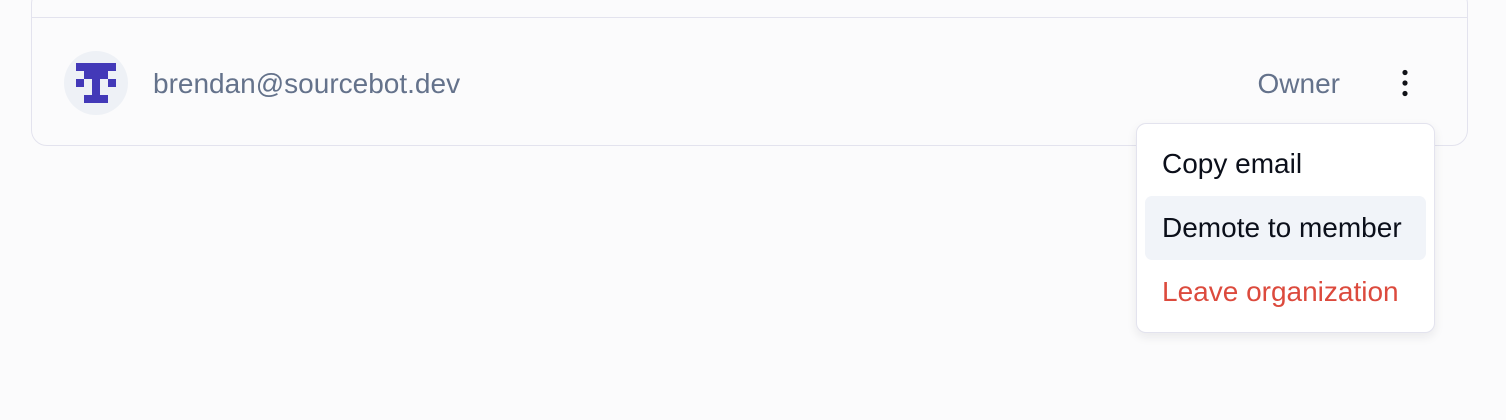 This screenshot has height=420, width=1506. I want to click on more-vertical-icon, so click(1405, 83).